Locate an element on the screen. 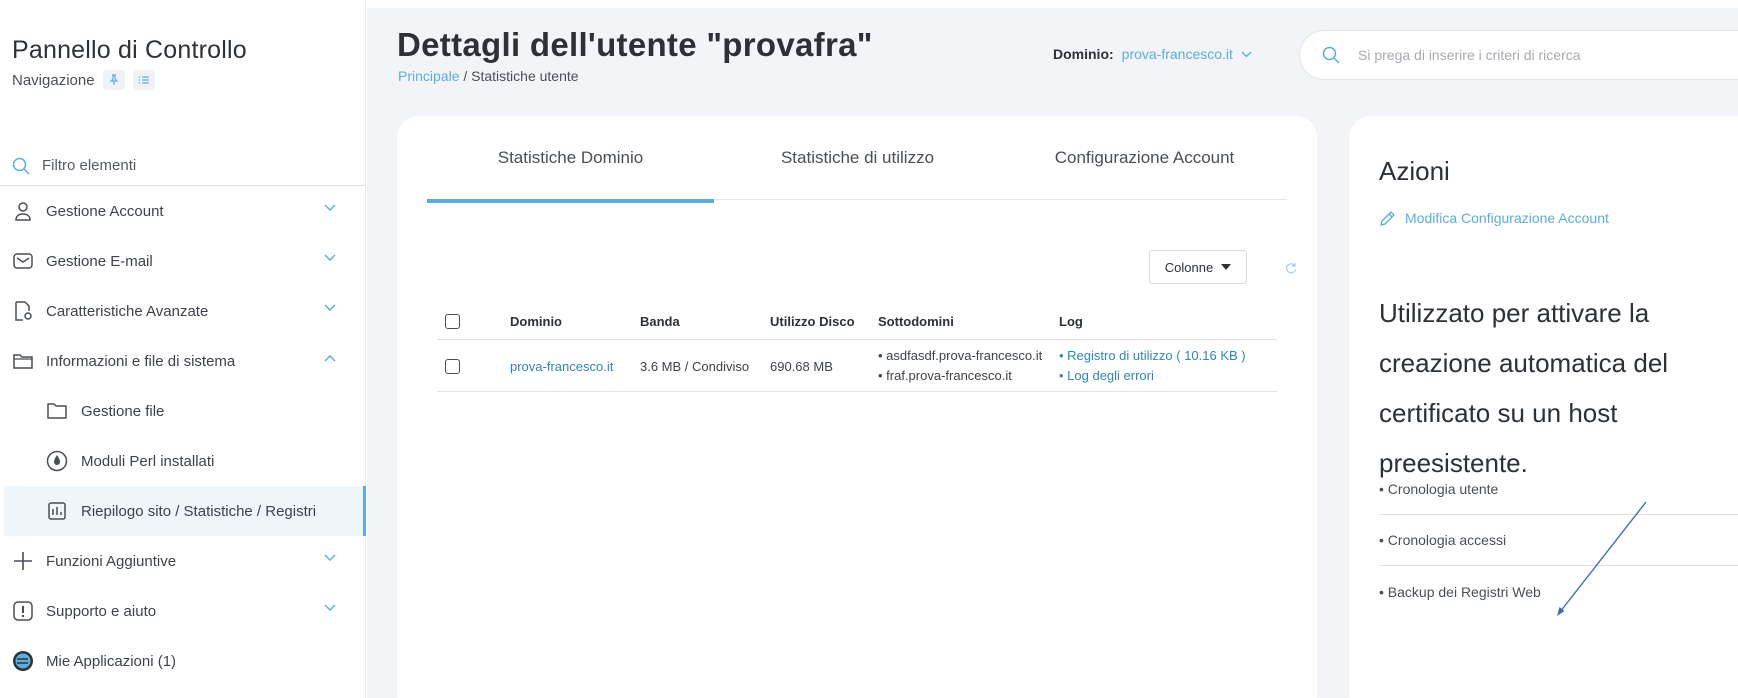 This screenshot has height=698, width=1738. stats-icon is located at coordinates (57, 511).